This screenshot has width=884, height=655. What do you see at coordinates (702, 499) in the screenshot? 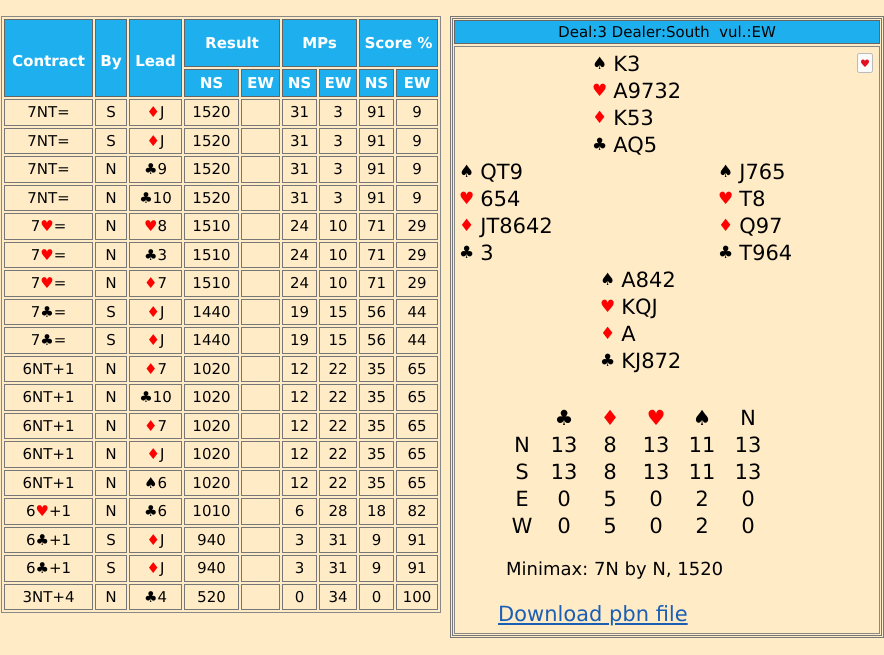
I see `trick-count: 2` at bounding box center [702, 499].